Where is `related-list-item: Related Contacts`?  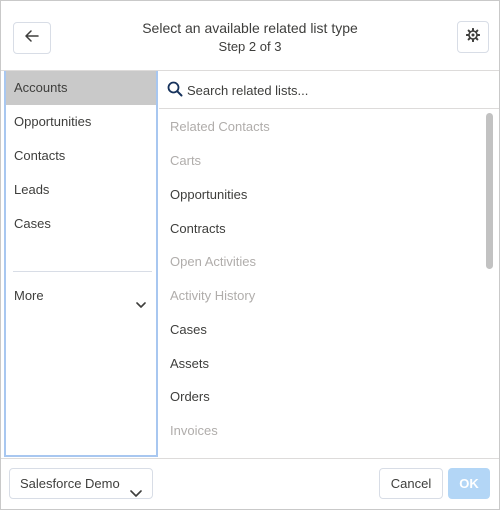
related-list-item: Related Contacts is located at coordinates (220, 126).